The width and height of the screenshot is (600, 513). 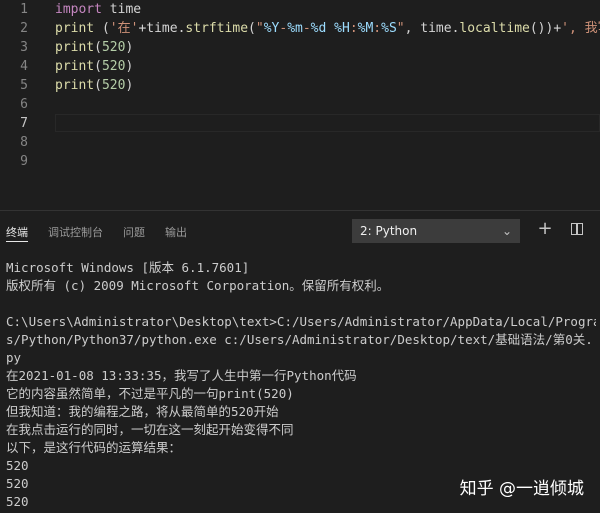 What do you see at coordinates (24, 47) in the screenshot?
I see `line-number: 3` at bounding box center [24, 47].